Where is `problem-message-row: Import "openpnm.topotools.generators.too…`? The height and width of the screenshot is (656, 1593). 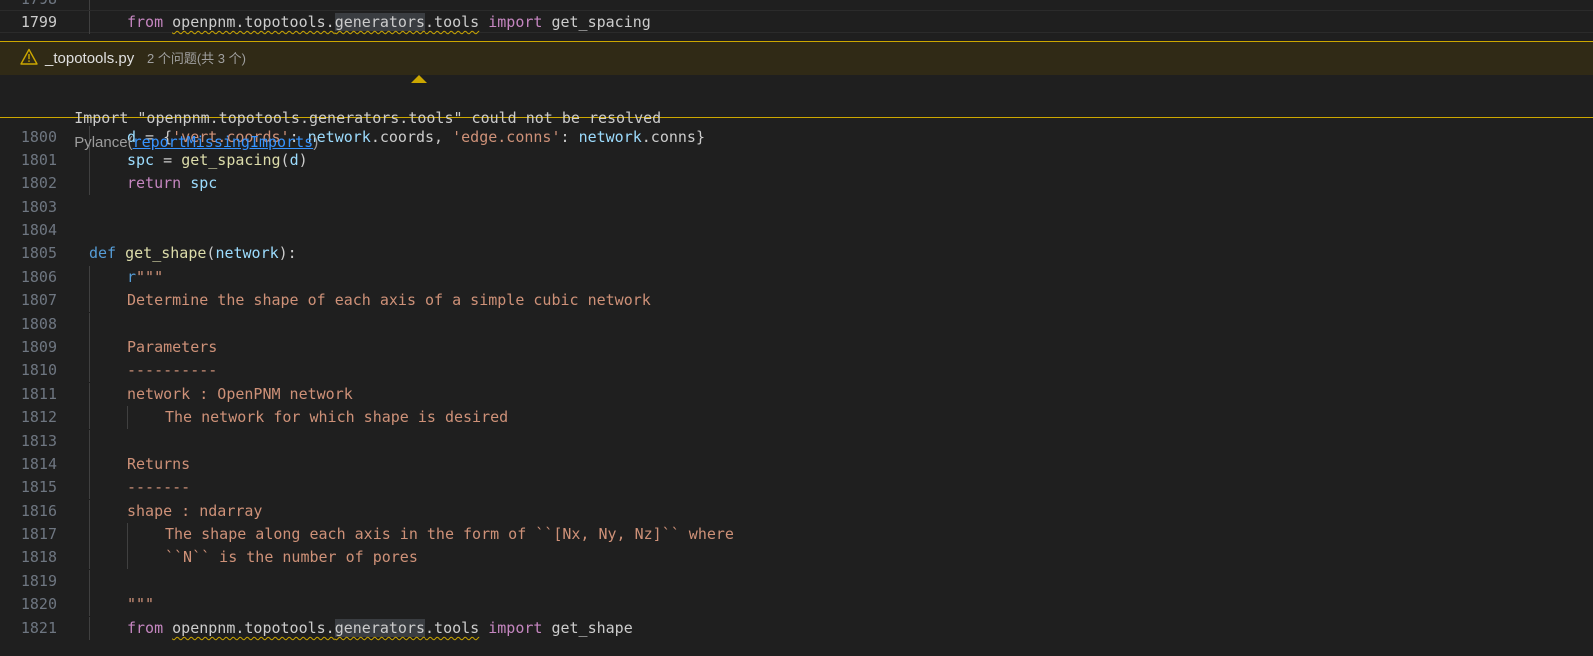
problem-message-row: Import "openpnm.topotools.generators.too… is located at coordinates (340, 116).